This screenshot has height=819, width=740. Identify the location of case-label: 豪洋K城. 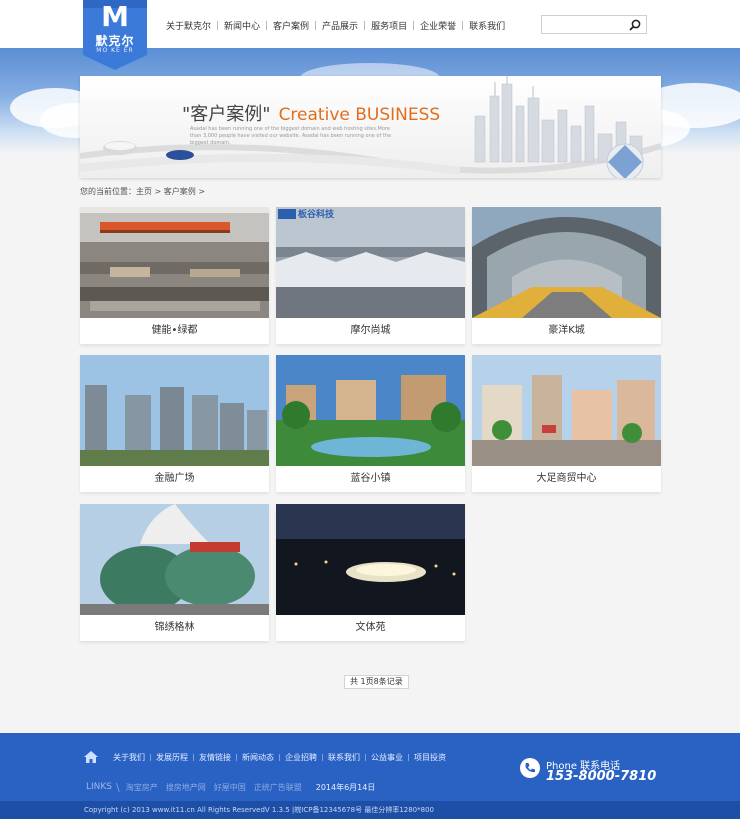
(566, 331).